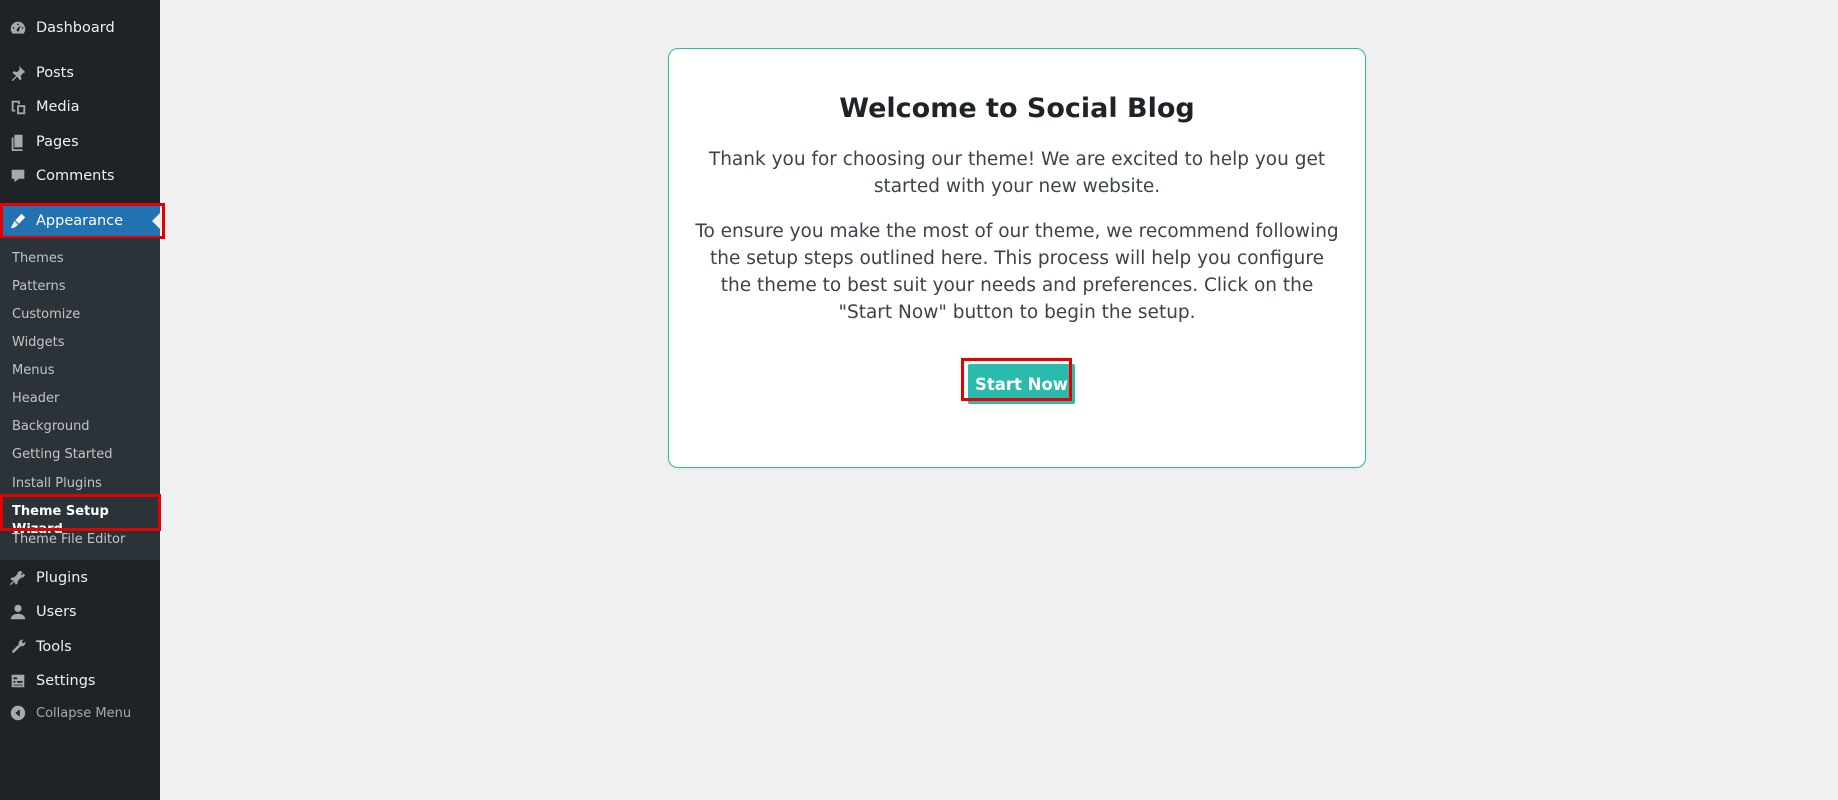 The image size is (1838, 800). I want to click on user-icon, so click(18, 612).